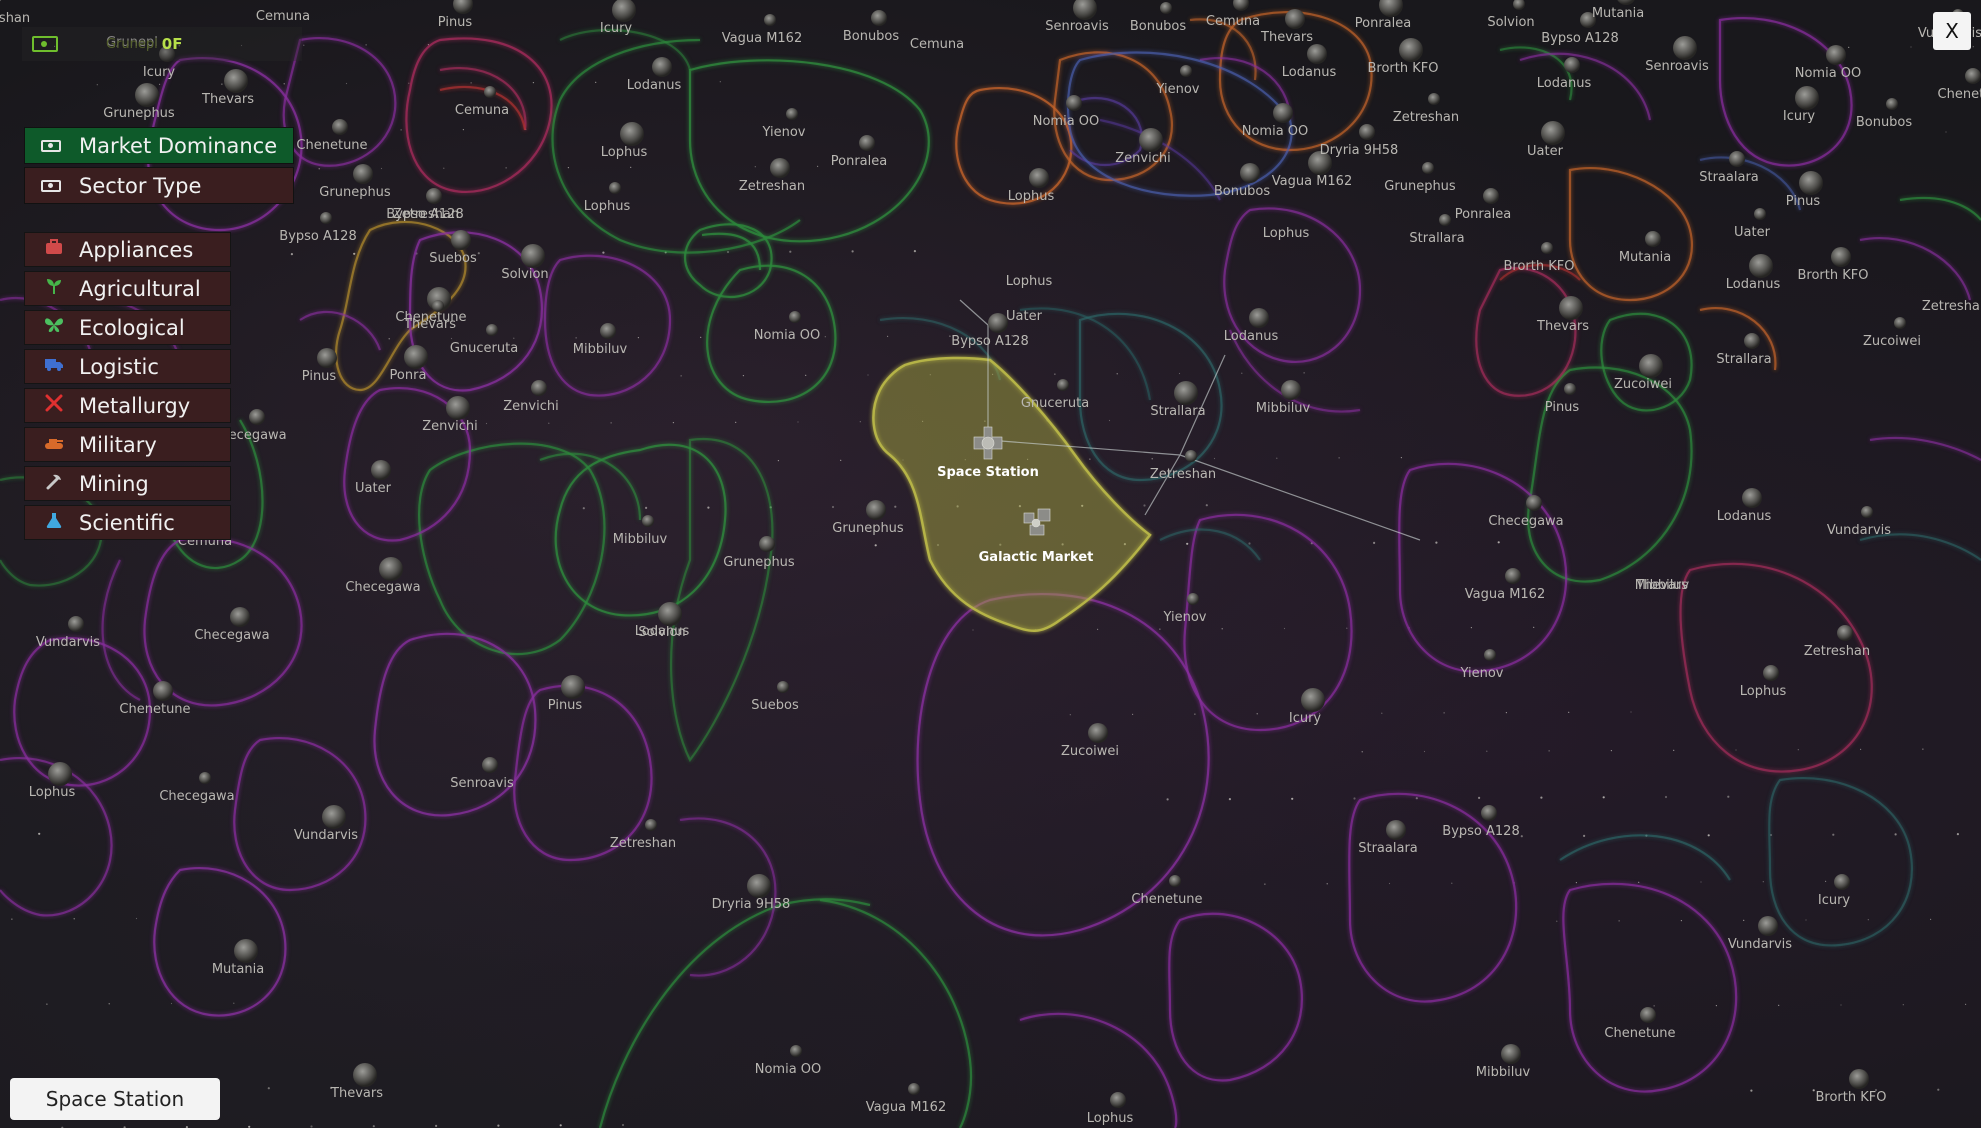 The width and height of the screenshot is (1981, 1128). I want to click on planet: Senroavis, so click(1677, 55).